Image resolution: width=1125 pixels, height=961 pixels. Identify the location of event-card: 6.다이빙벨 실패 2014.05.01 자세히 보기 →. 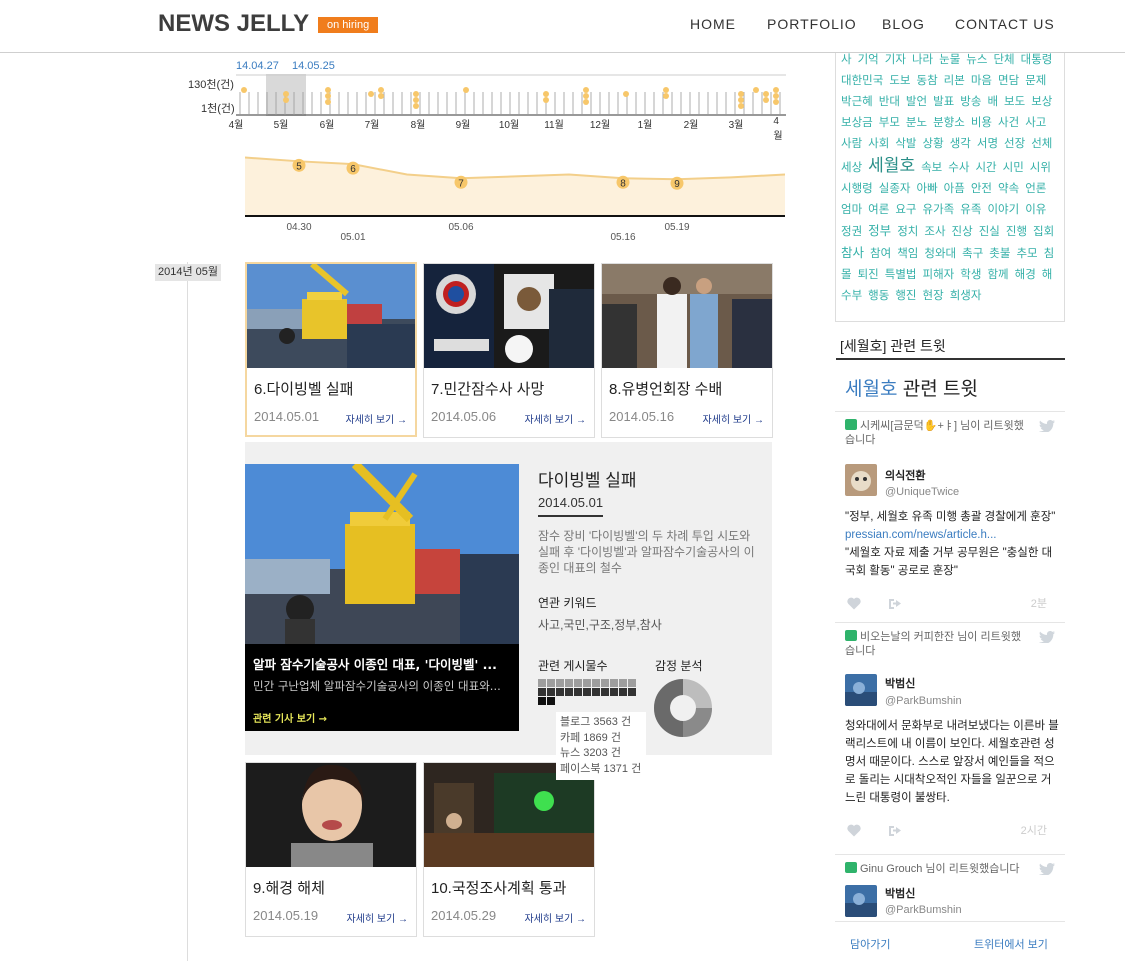
(331, 349).